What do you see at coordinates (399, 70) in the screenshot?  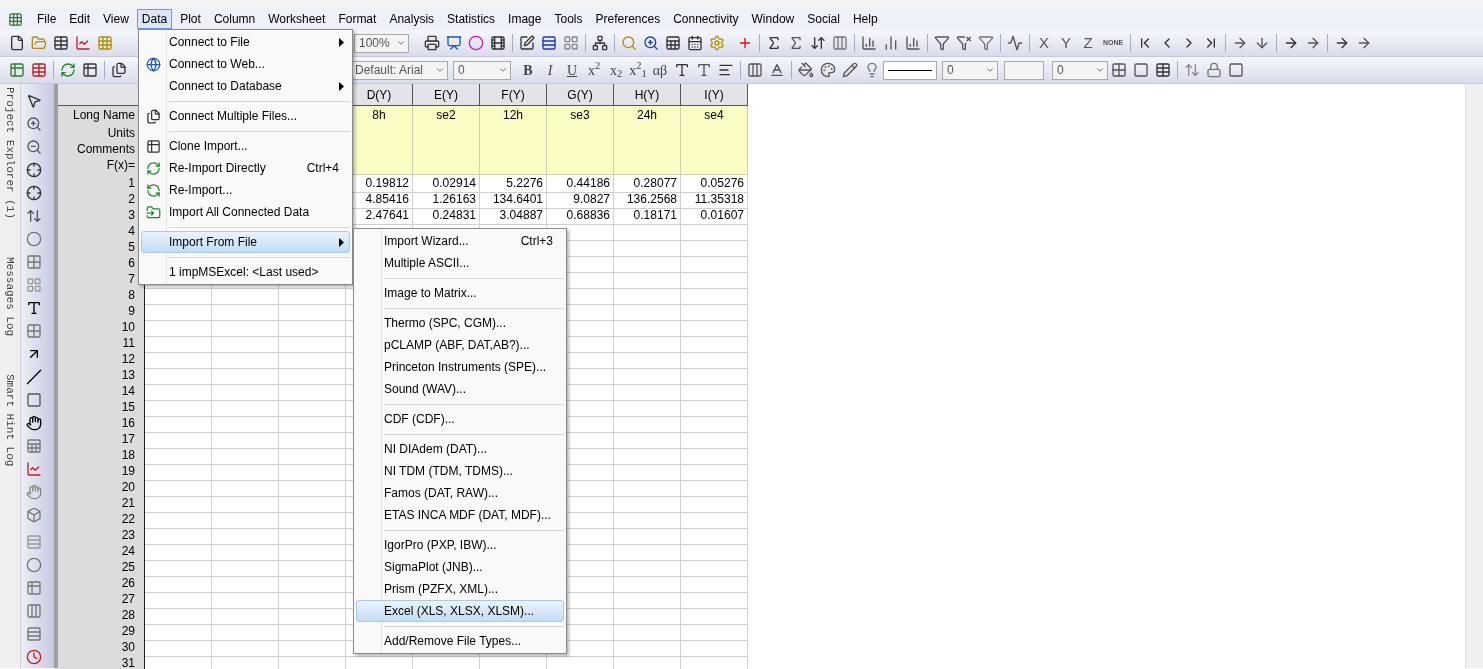 I see `font-field: Default: Arial` at bounding box center [399, 70].